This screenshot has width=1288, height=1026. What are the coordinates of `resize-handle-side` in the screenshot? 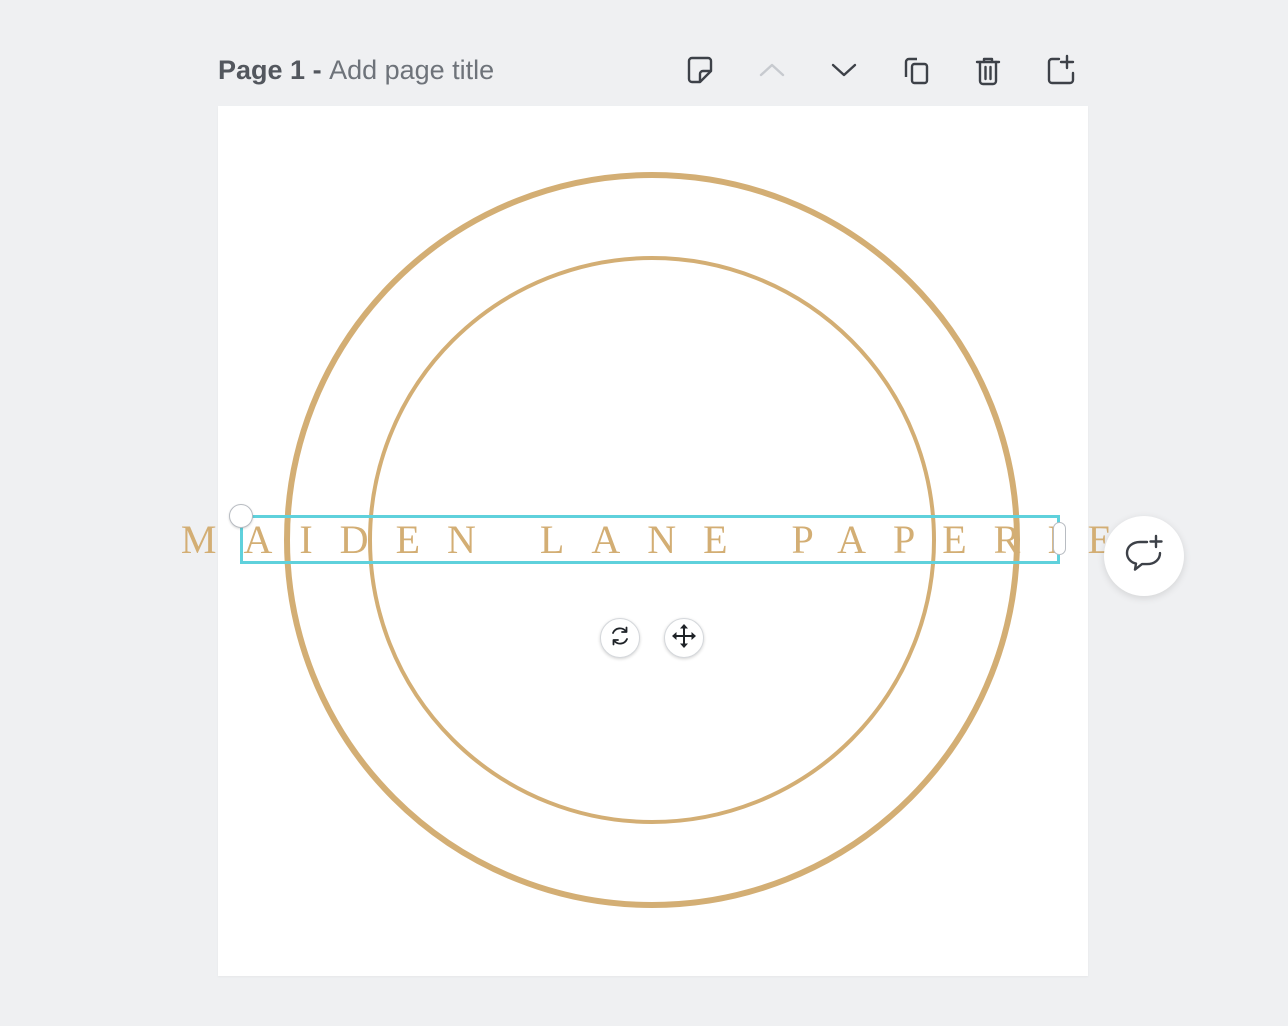 It's located at (1059, 538).